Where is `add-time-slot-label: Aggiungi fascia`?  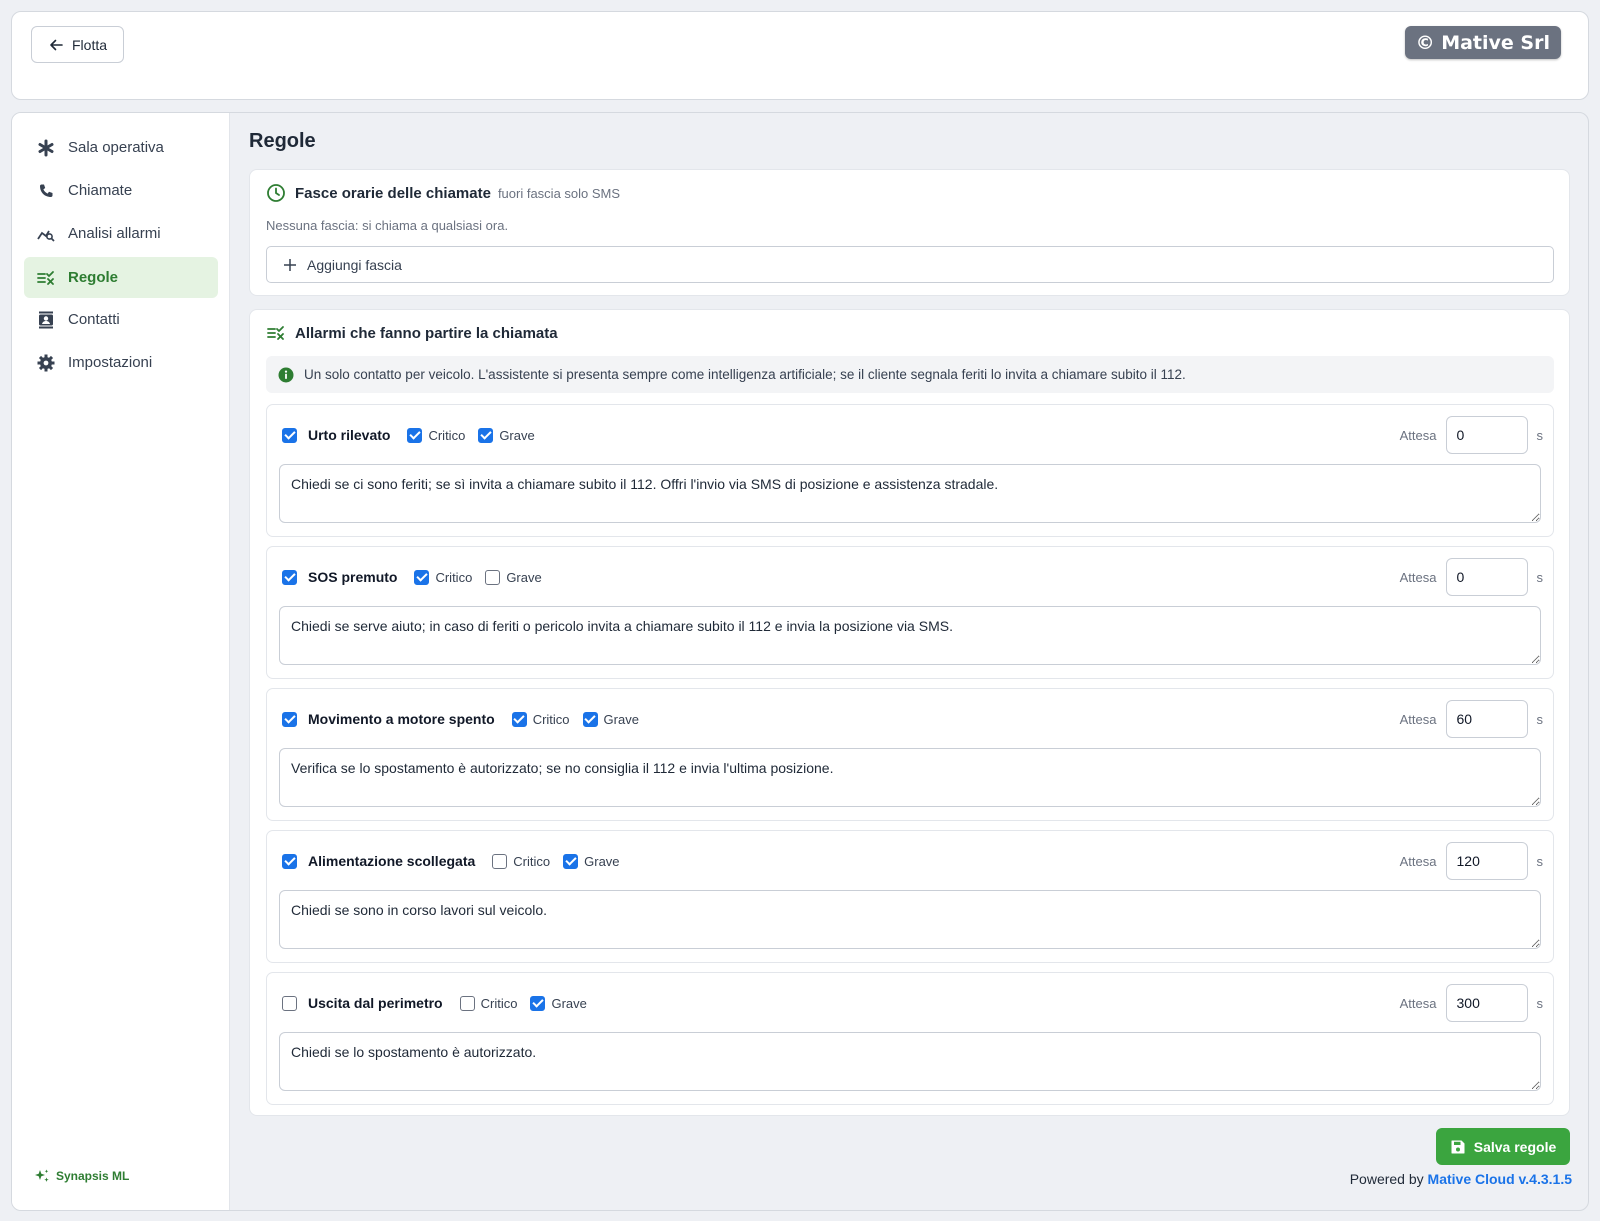
add-time-slot-label: Aggiungi fascia is located at coordinates (354, 264).